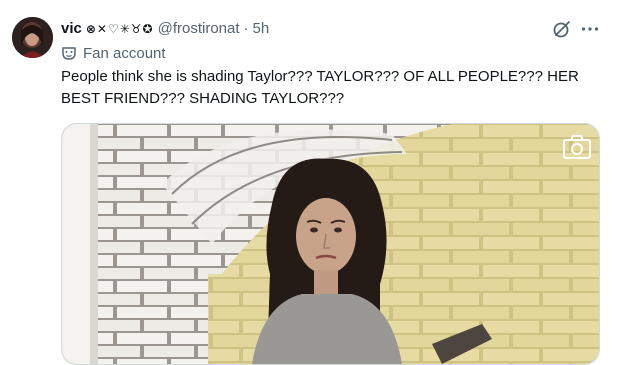 This screenshot has width=634, height=365. What do you see at coordinates (261, 29) in the screenshot?
I see `timestamp: 5h` at bounding box center [261, 29].